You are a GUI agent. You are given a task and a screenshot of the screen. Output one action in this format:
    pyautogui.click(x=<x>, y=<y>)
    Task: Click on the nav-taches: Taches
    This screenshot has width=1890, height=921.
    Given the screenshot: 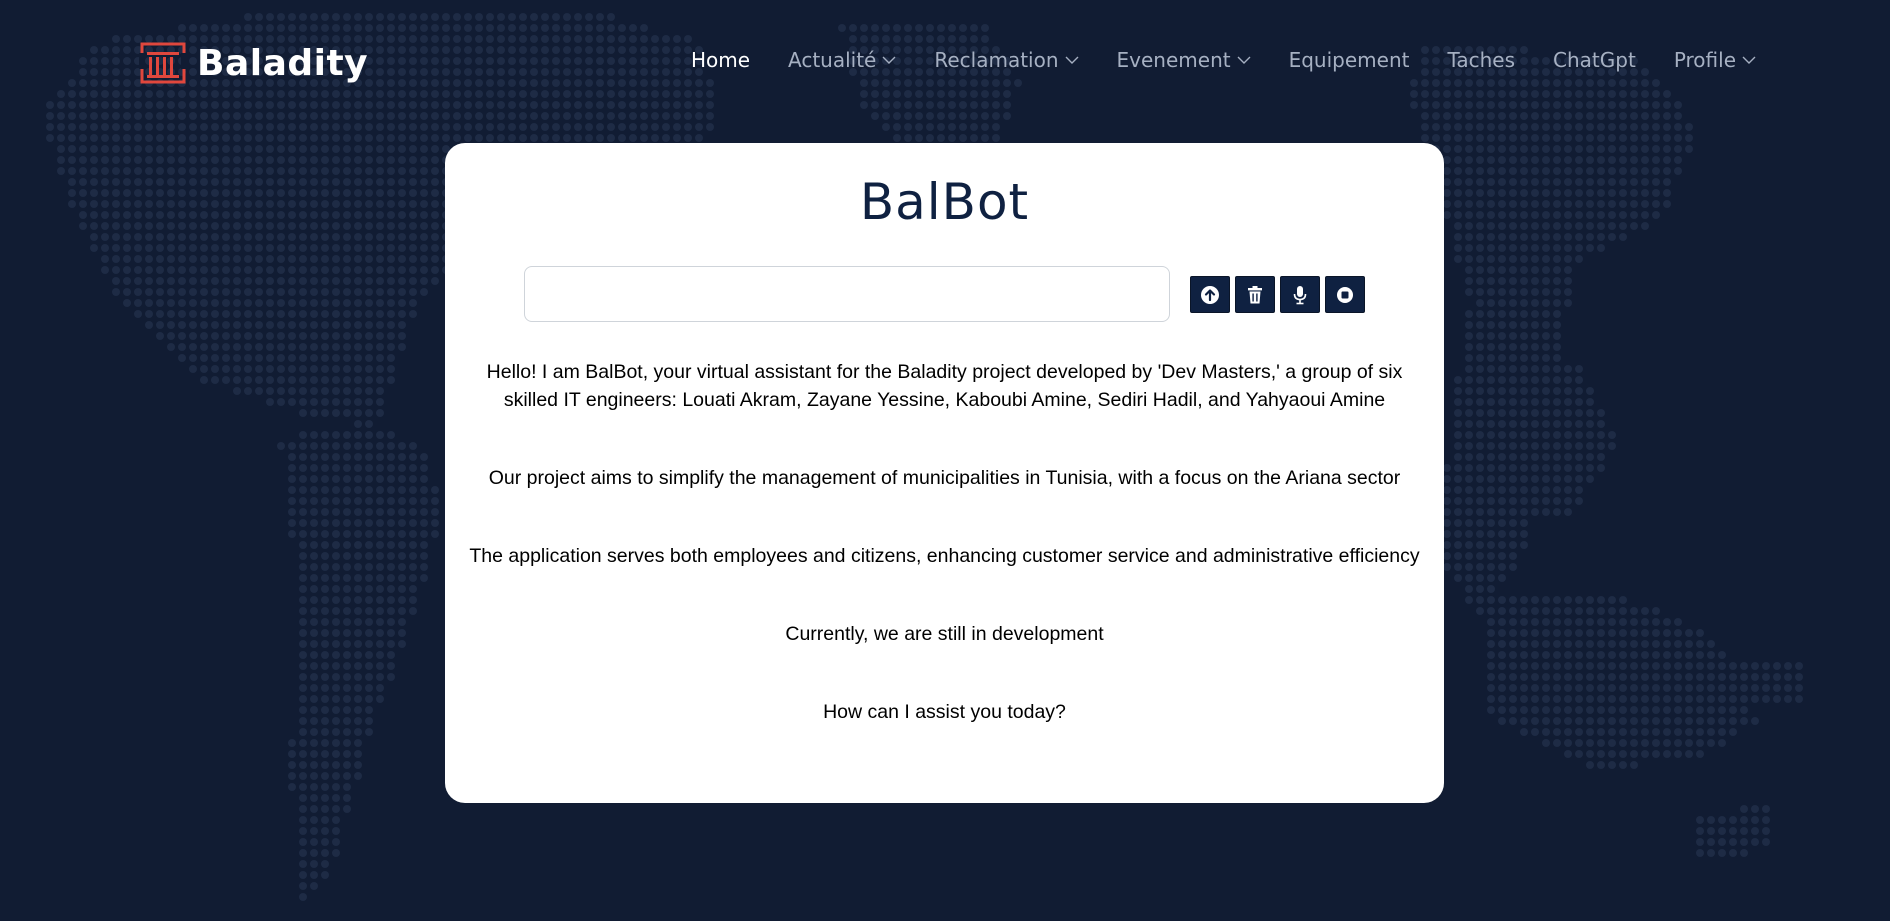 What is the action you would take?
    pyautogui.click(x=1481, y=60)
    